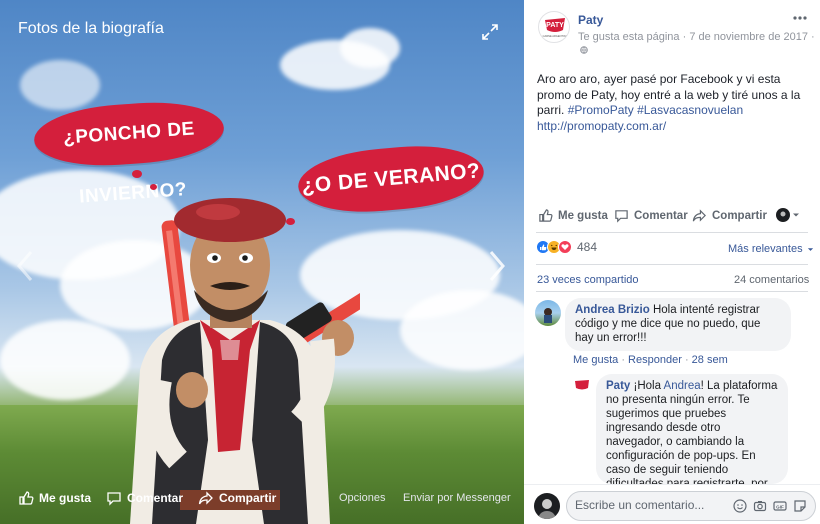 The image size is (820, 524). What do you see at coordinates (457, 498) in the screenshot?
I see `send-messenger-link: Enviar por Messenger` at bounding box center [457, 498].